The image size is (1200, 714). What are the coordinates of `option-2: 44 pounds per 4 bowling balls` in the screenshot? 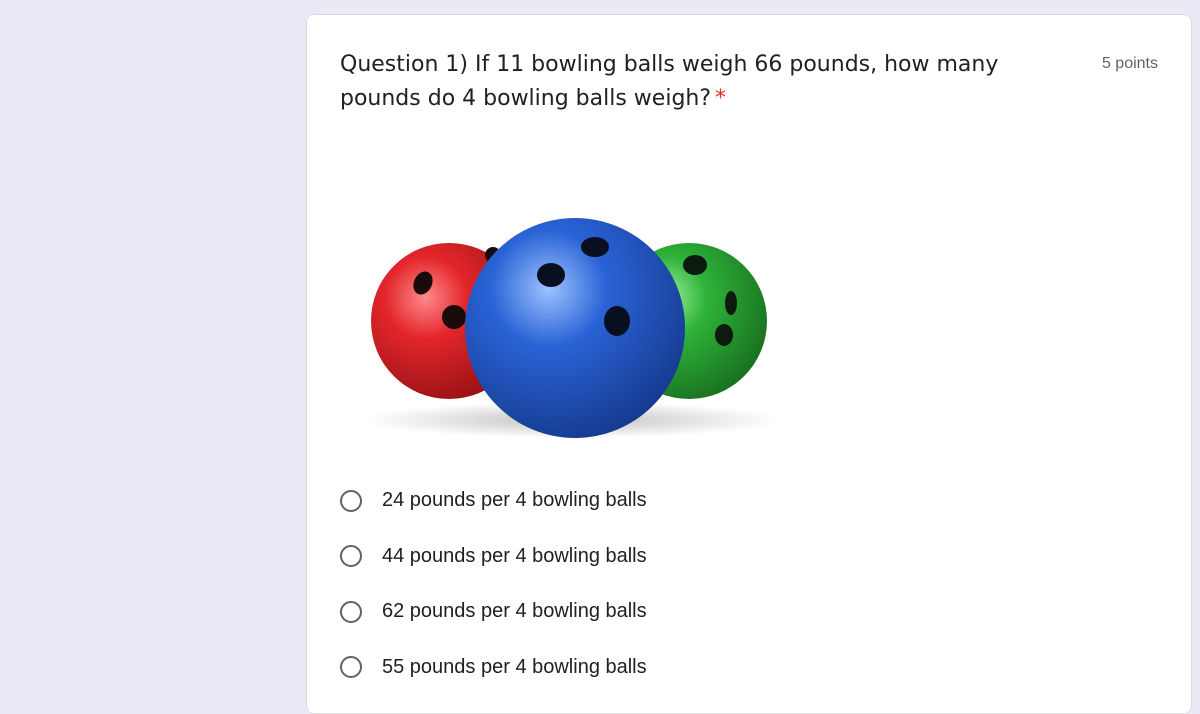 It's located at (493, 557).